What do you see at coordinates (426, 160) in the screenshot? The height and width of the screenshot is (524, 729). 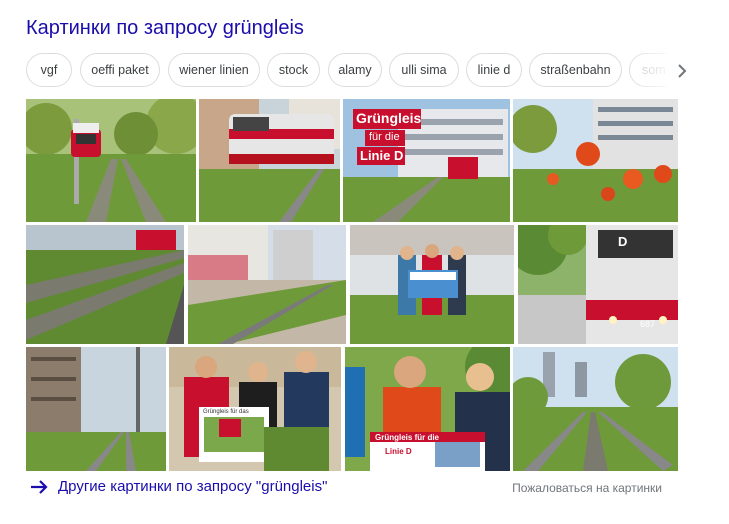 I see `image-result-3: Grüngleis für die Linie D` at bounding box center [426, 160].